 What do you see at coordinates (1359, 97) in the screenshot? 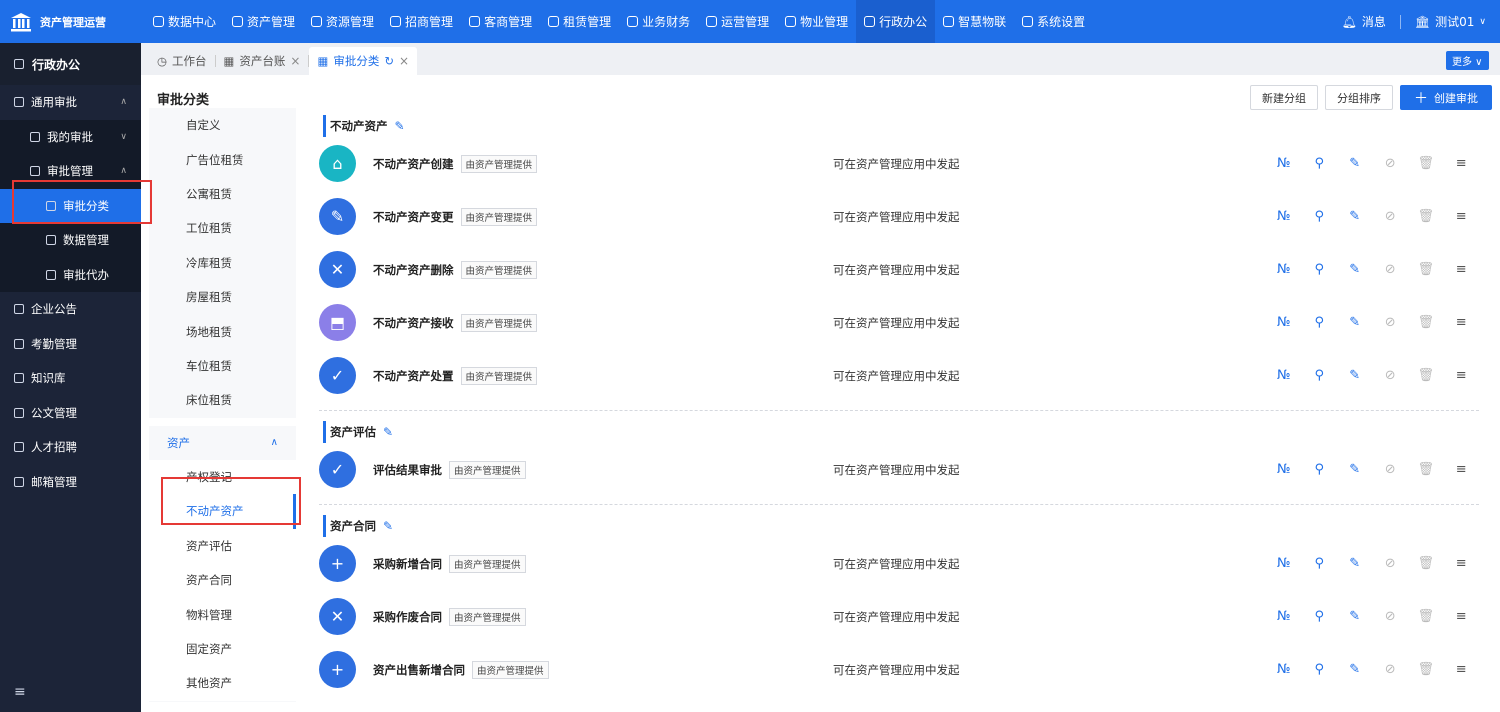
I see `sort-group-button: 分组排序` at bounding box center [1359, 97].